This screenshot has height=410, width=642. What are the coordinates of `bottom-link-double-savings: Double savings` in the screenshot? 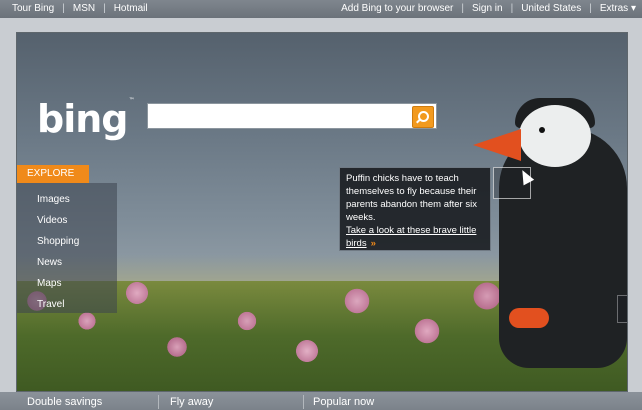 It's located at (64, 402).